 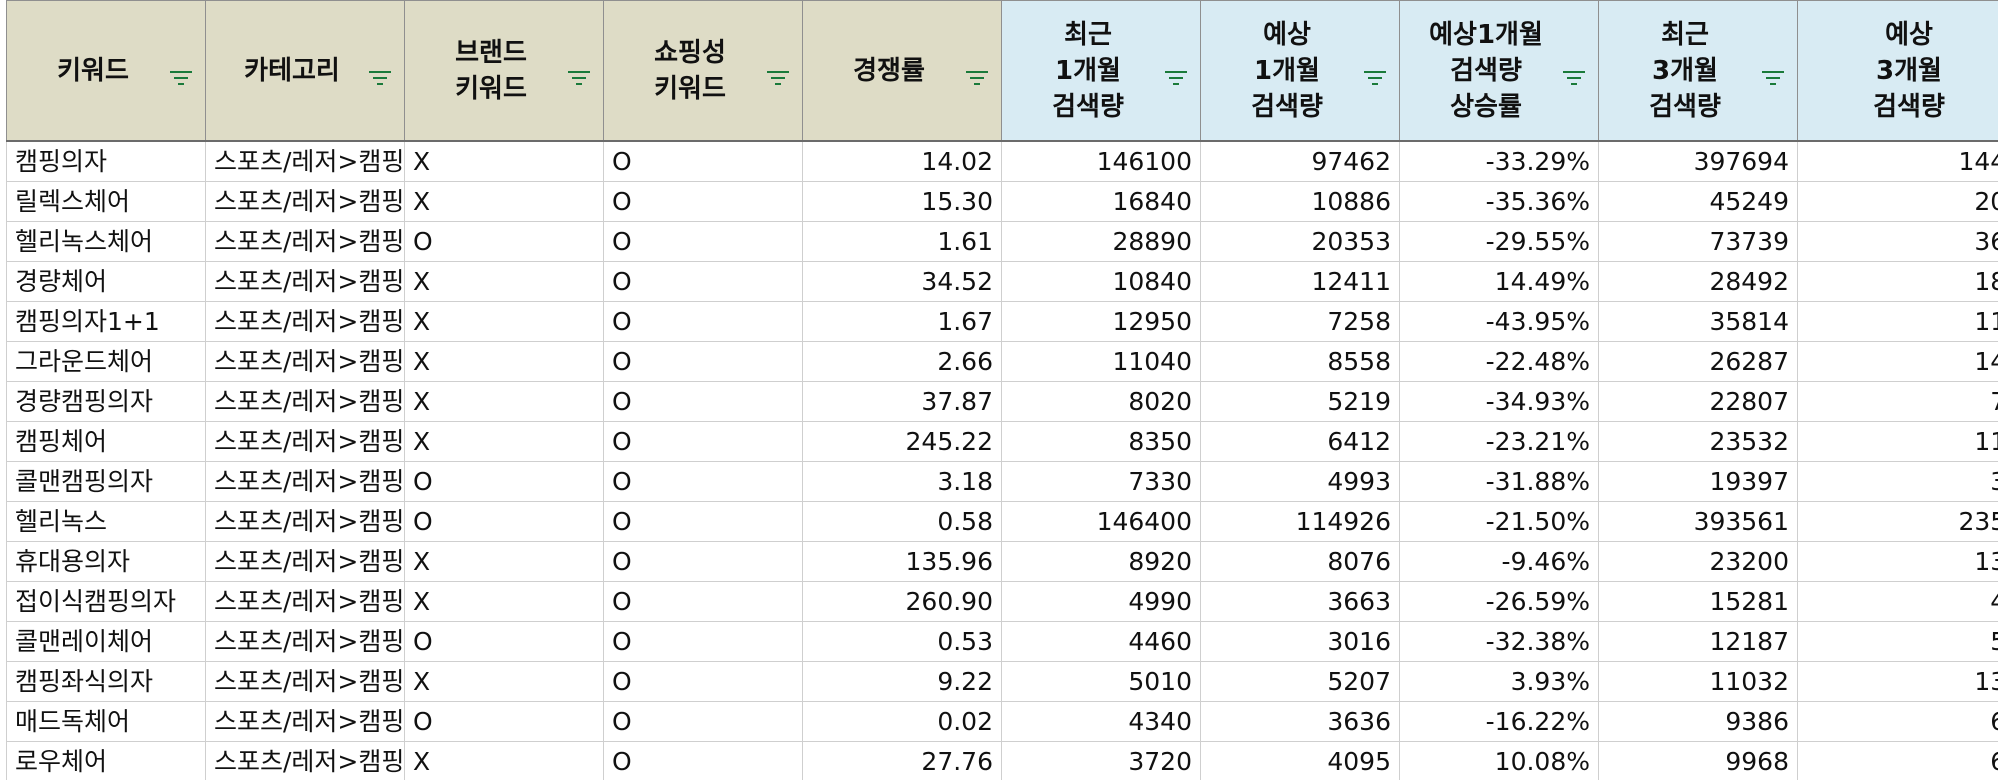 What do you see at coordinates (106, 361) in the screenshot?
I see `cell-keyword: 그라운드체어` at bounding box center [106, 361].